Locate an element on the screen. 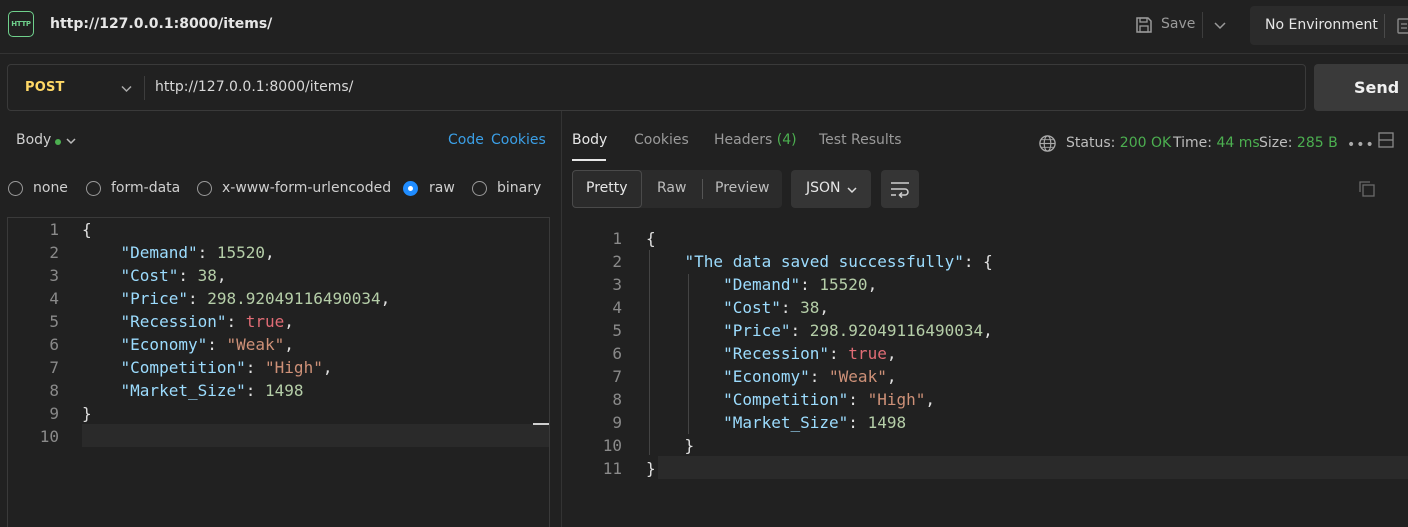 The width and height of the screenshot is (1408, 527). tab-response-headers: Headers (4) is located at coordinates (755, 140).